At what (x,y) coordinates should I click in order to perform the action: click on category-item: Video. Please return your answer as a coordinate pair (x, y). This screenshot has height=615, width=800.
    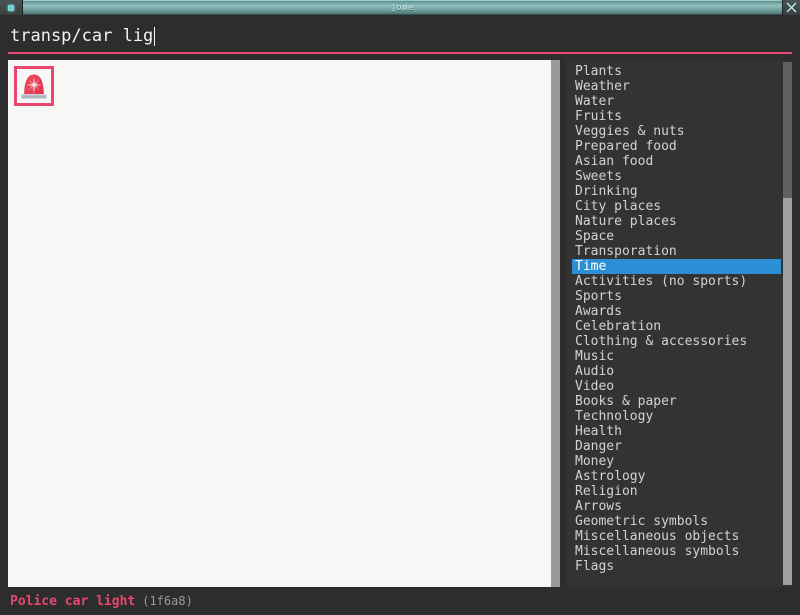
    Looking at the image, I should click on (676, 386).